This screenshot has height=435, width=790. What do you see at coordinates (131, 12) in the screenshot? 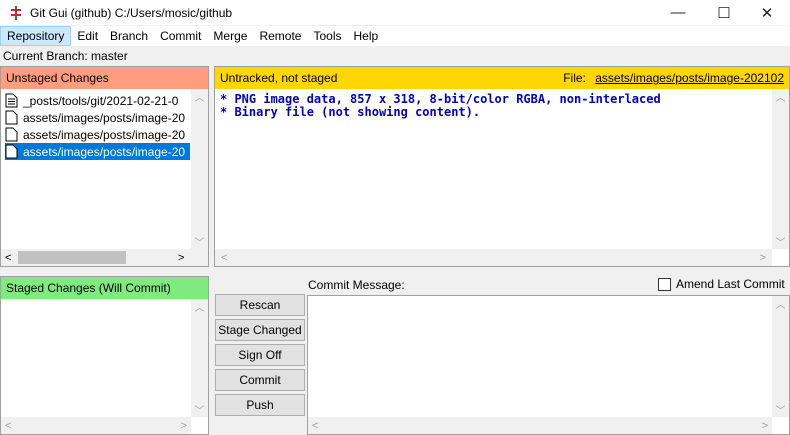
I see `window-title: Git Gui (github) C:/Users/mosic/github` at bounding box center [131, 12].